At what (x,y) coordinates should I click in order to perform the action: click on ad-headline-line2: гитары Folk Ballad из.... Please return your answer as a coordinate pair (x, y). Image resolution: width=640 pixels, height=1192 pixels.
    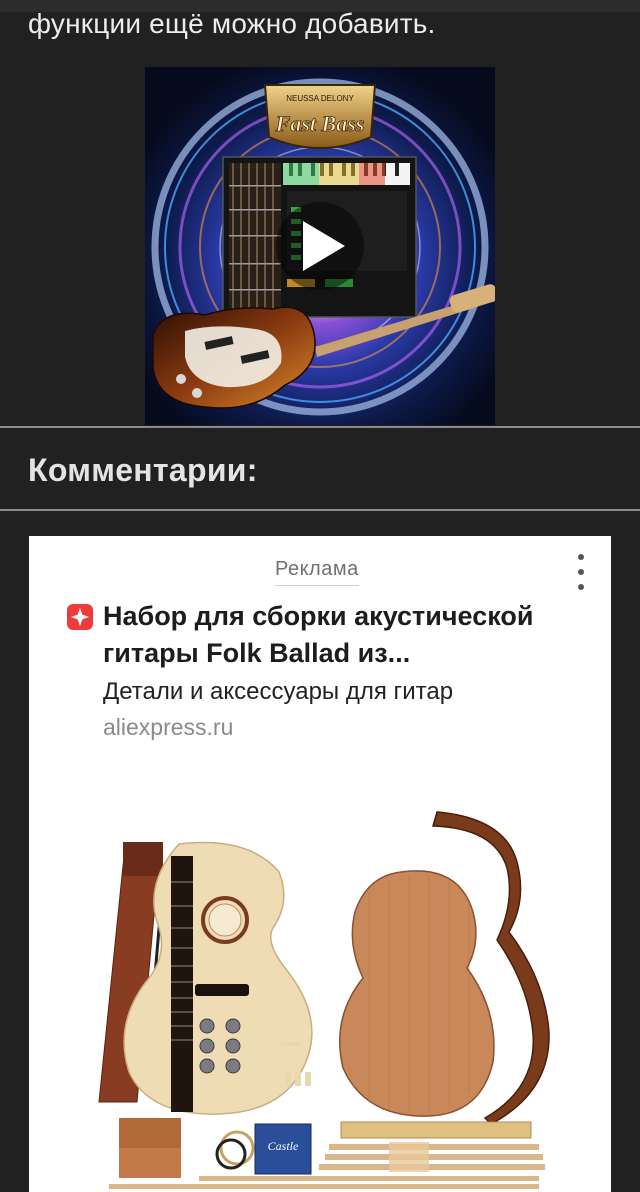
    Looking at the image, I should click on (257, 653).